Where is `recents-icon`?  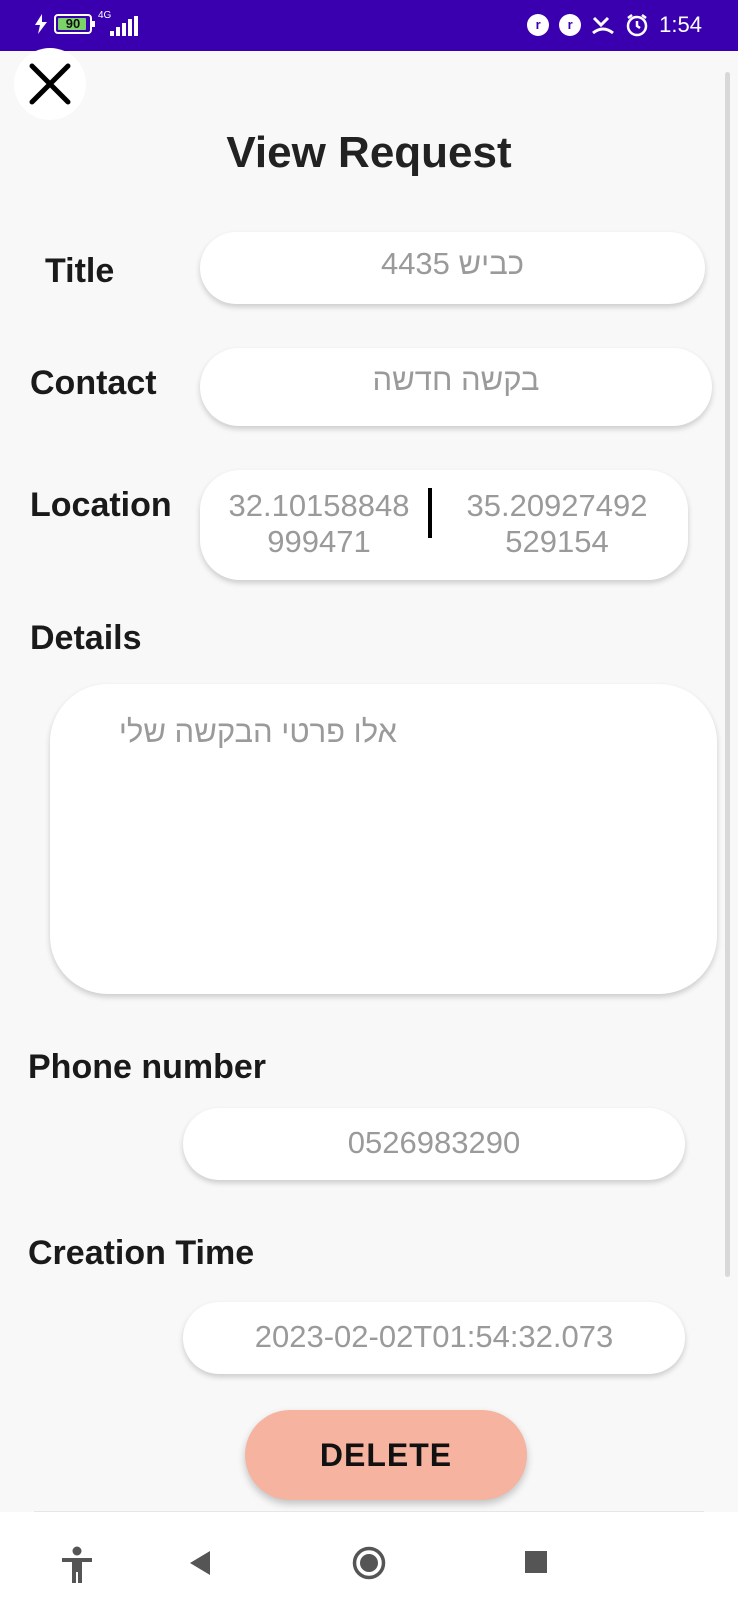
recents-icon is located at coordinates (536, 1562).